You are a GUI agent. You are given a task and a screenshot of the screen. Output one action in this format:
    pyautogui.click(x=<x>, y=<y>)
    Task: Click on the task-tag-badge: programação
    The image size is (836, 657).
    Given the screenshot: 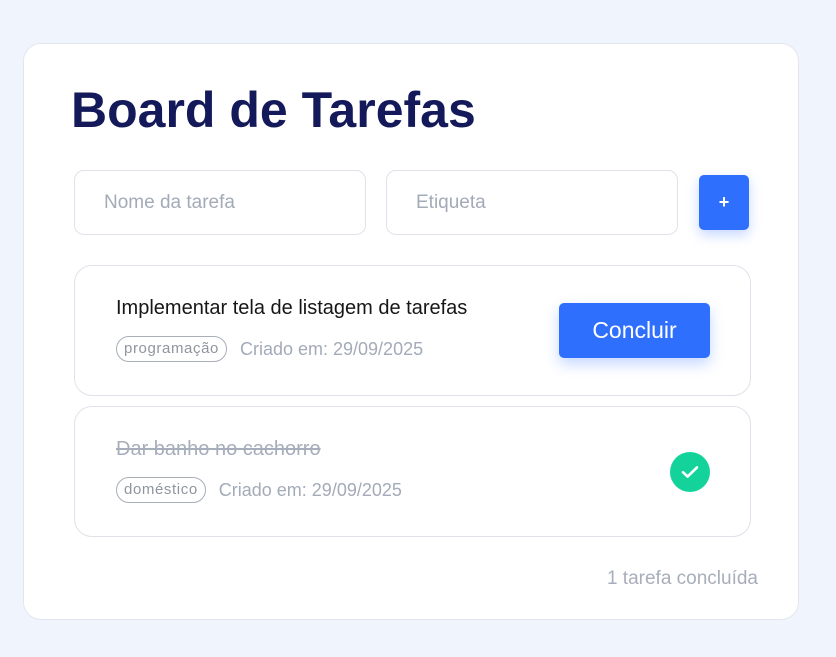 What is the action you would take?
    pyautogui.click(x=171, y=349)
    